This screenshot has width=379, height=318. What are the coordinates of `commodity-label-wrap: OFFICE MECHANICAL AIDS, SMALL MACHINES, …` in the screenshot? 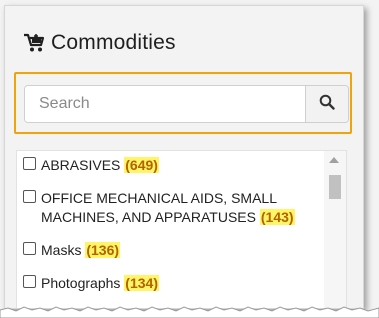 It's located at (182, 208).